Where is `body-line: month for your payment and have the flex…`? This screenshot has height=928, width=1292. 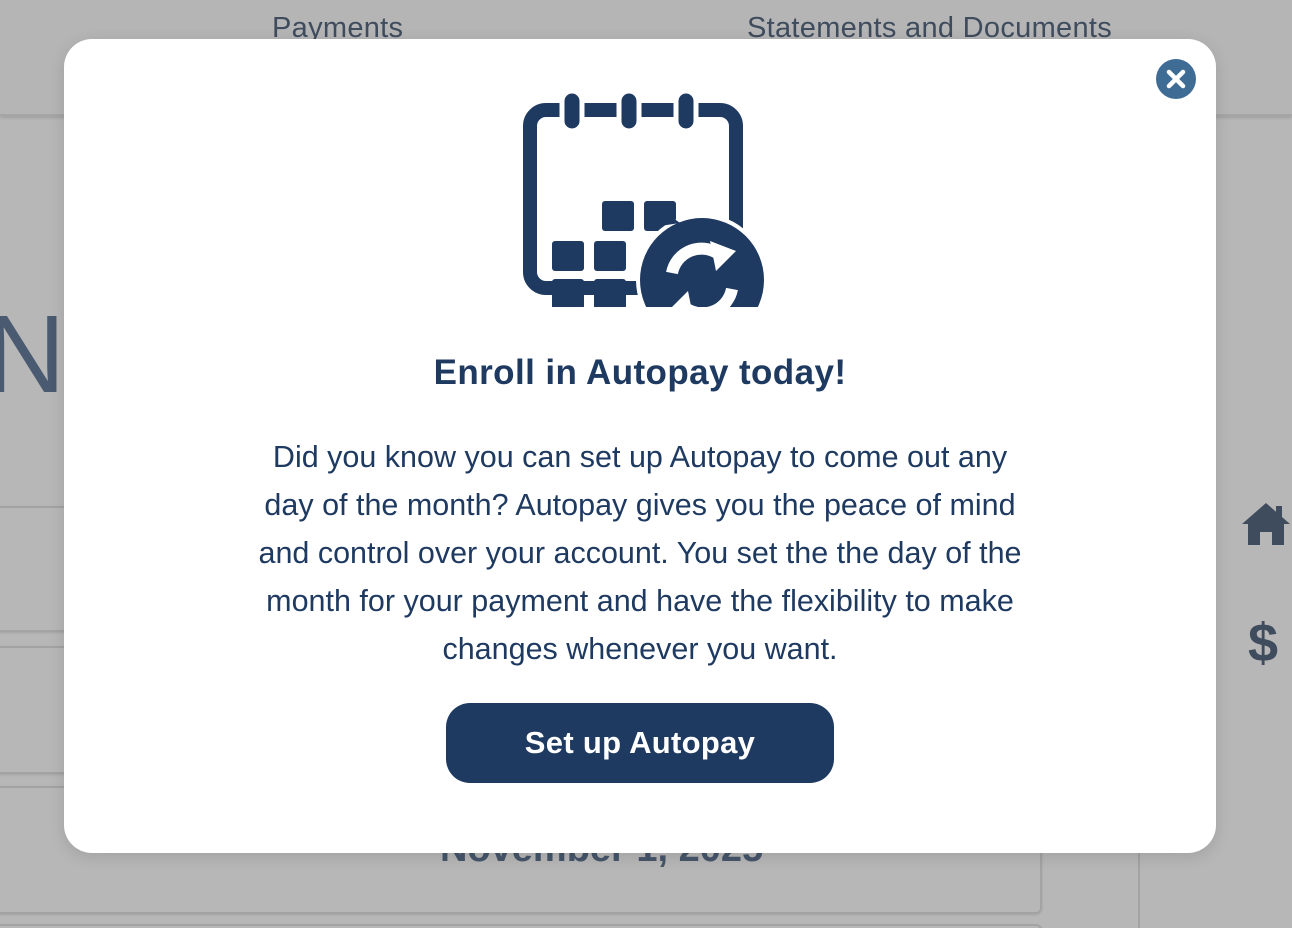 body-line: month for your payment and have the flex… is located at coordinates (640, 601).